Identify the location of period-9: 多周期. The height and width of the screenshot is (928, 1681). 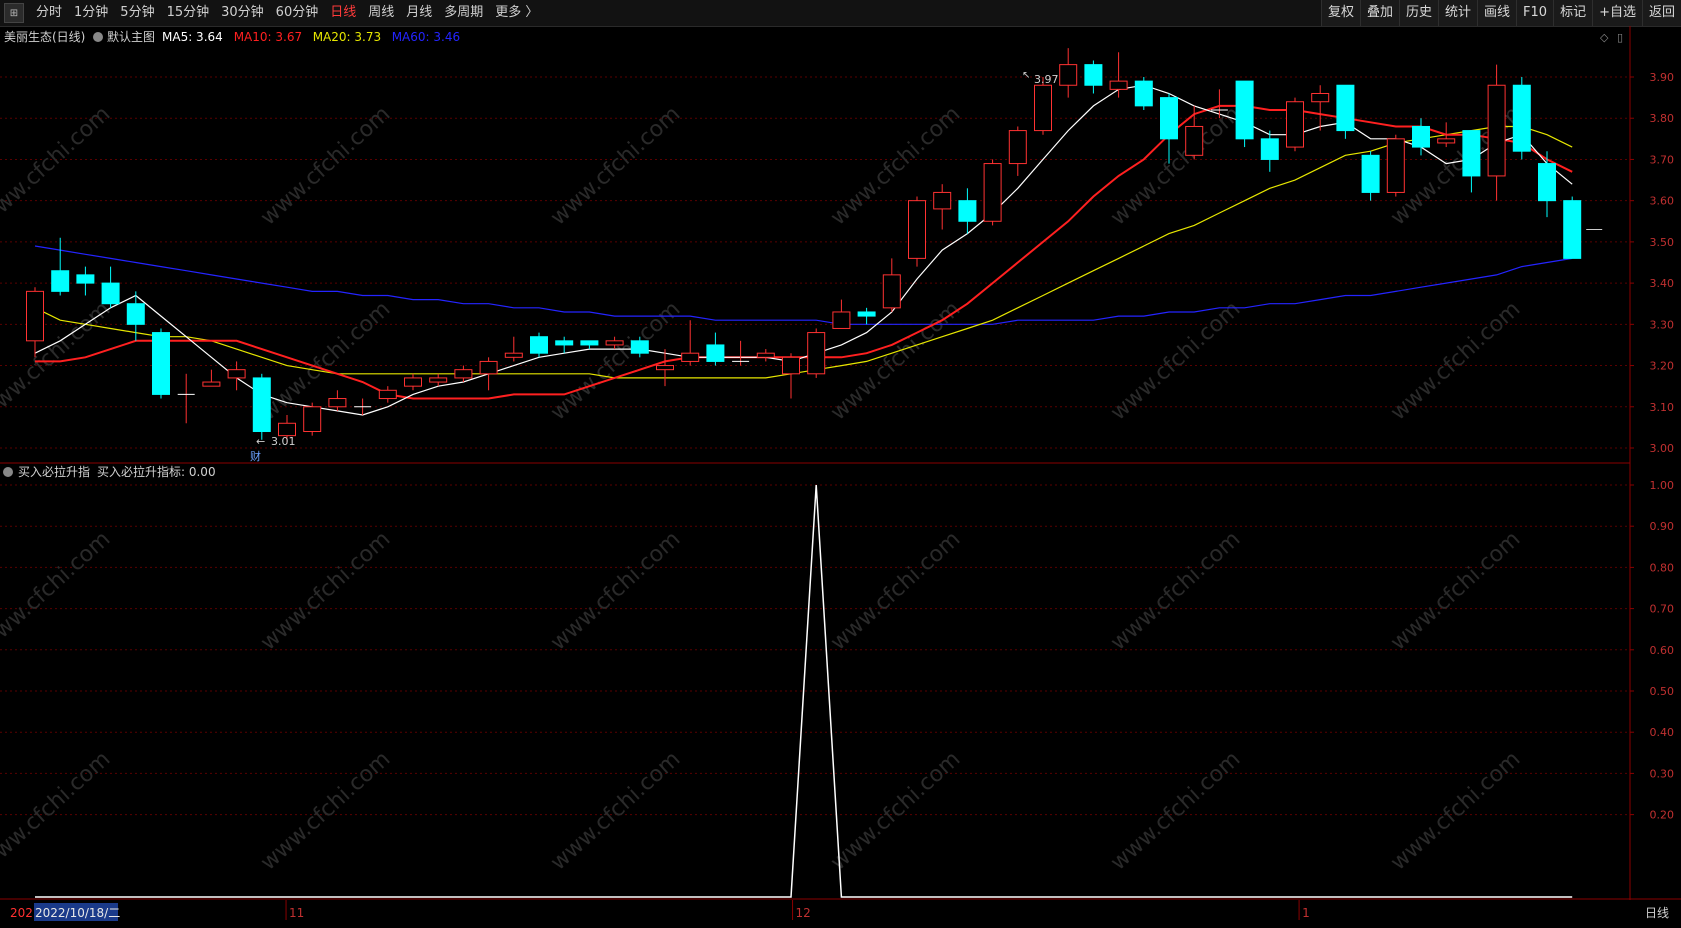
(463, 13).